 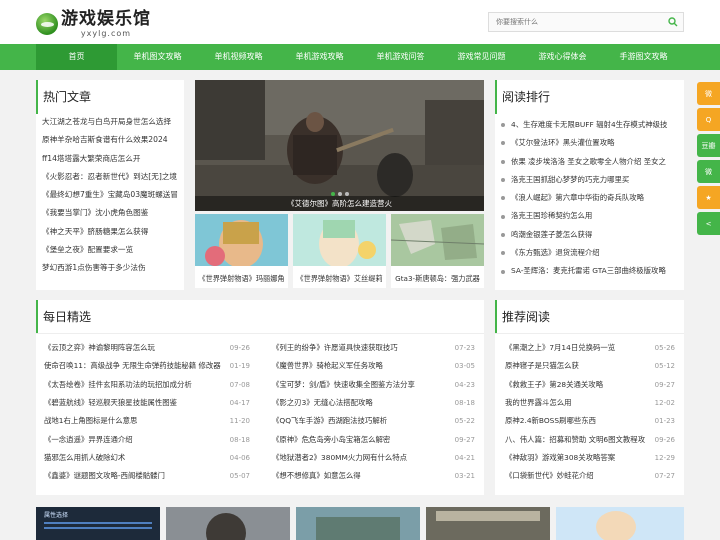 What do you see at coordinates (373, 476) in the screenshot?
I see `daily-pick-item: 《想不想修真》如意怎么得 03-21` at bounding box center [373, 476].